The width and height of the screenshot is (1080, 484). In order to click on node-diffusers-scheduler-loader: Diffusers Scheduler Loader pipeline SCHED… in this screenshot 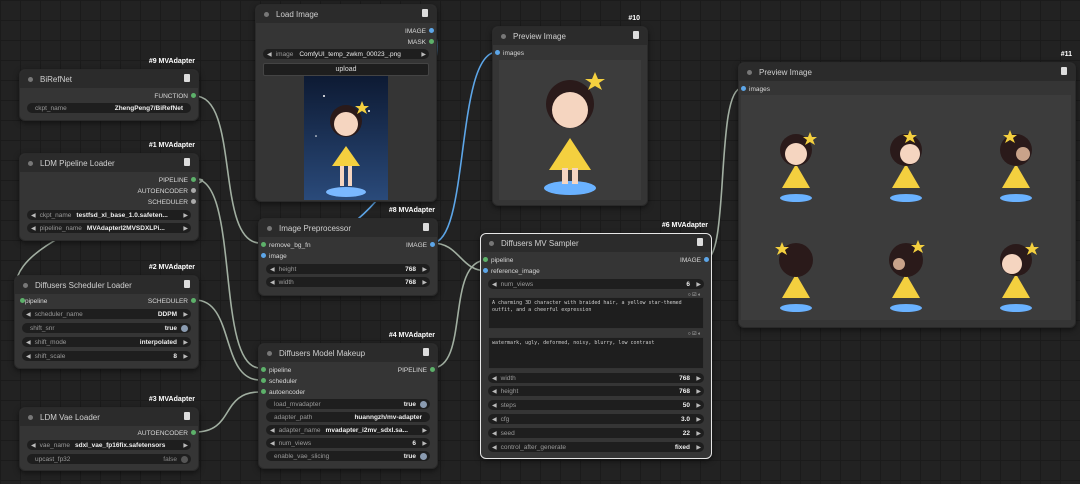, I will do `click(106, 322)`.